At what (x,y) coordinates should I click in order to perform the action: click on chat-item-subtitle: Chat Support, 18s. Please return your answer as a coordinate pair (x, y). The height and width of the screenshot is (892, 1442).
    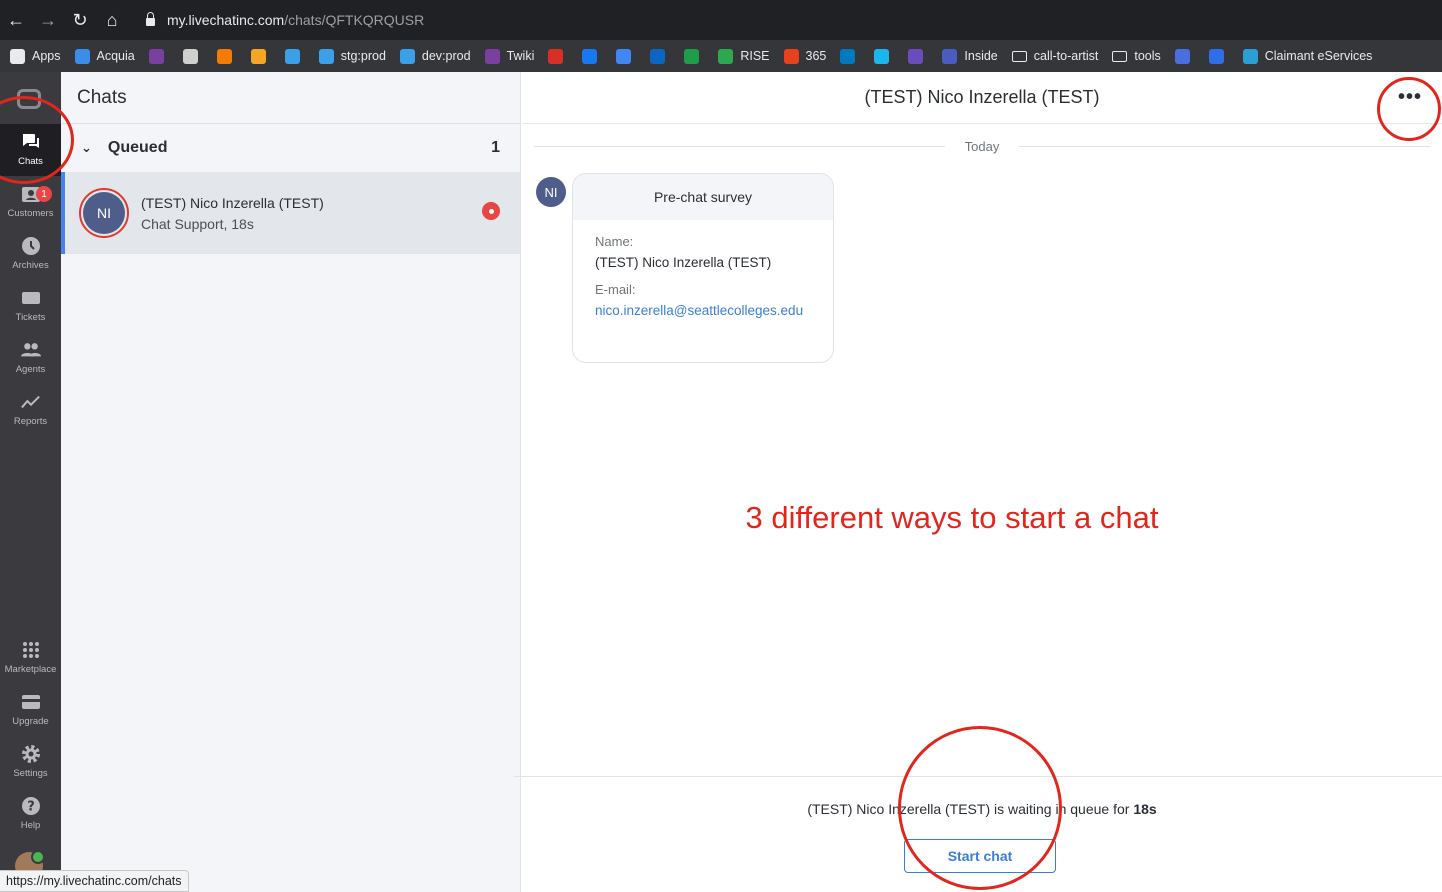
    Looking at the image, I should click on (197, 223).